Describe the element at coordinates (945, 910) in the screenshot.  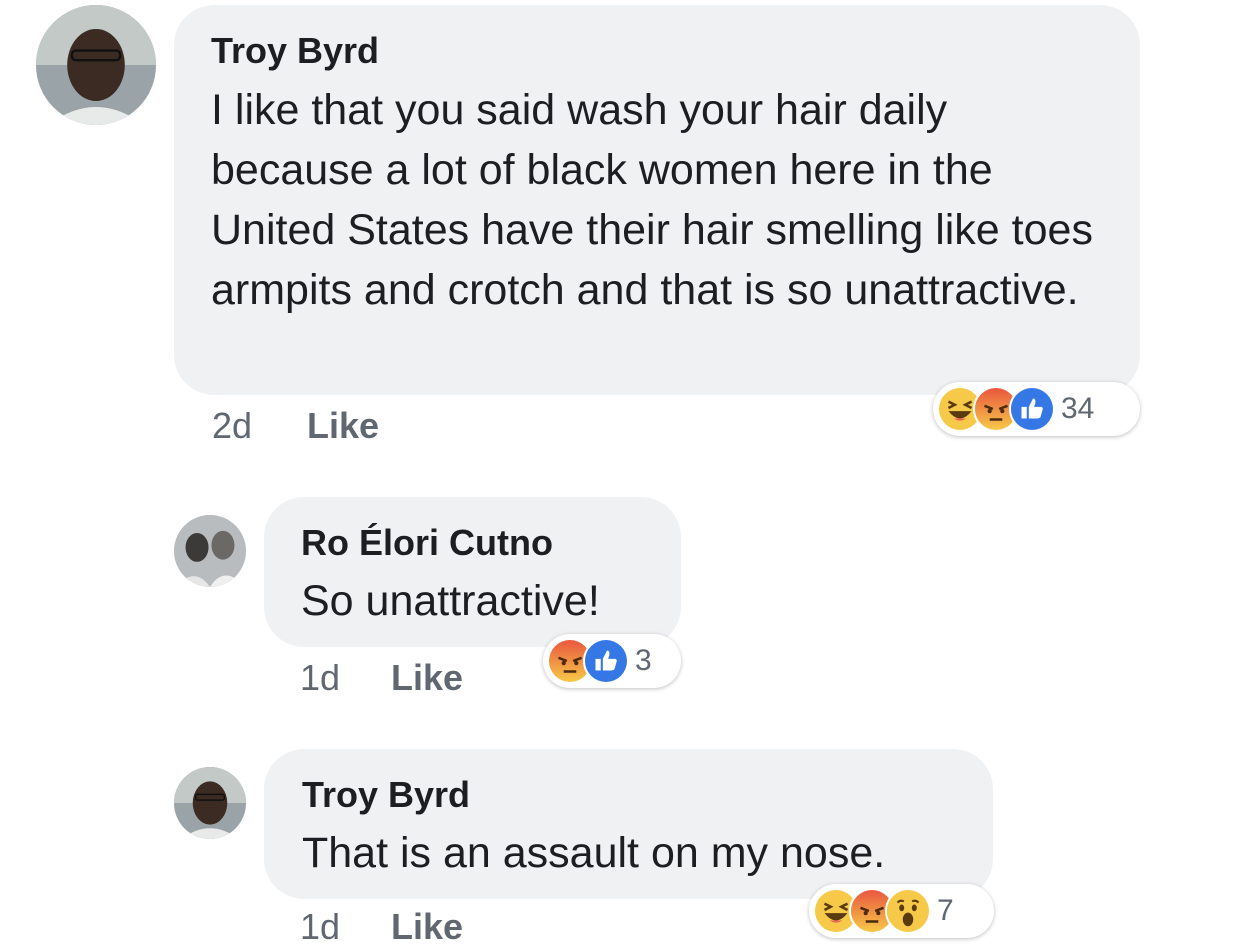
I see `reaction-count: 7` at that location.